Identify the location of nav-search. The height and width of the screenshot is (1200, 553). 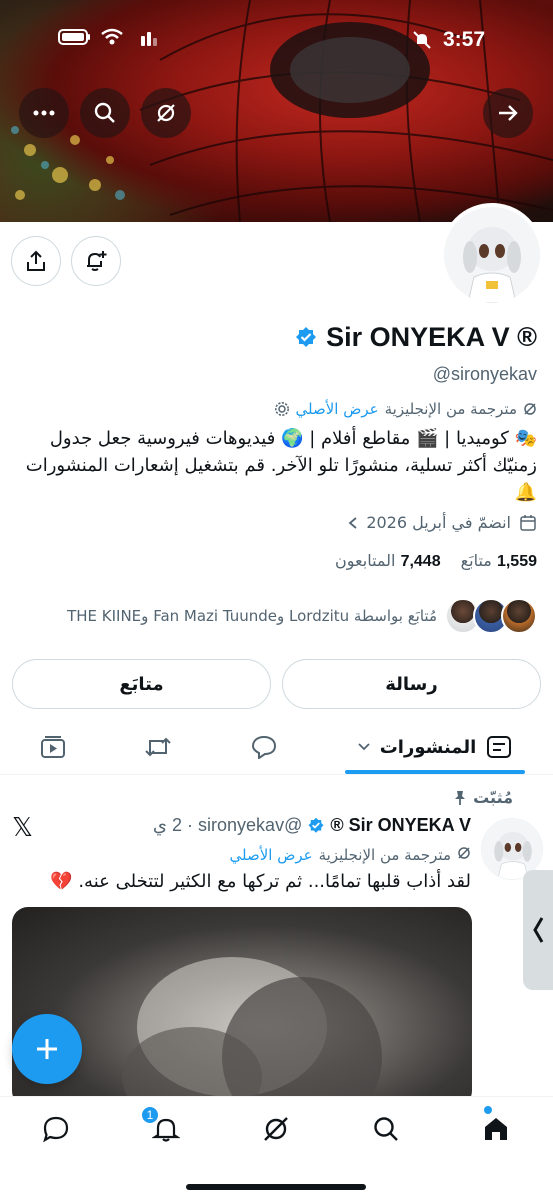
(386, 1129).